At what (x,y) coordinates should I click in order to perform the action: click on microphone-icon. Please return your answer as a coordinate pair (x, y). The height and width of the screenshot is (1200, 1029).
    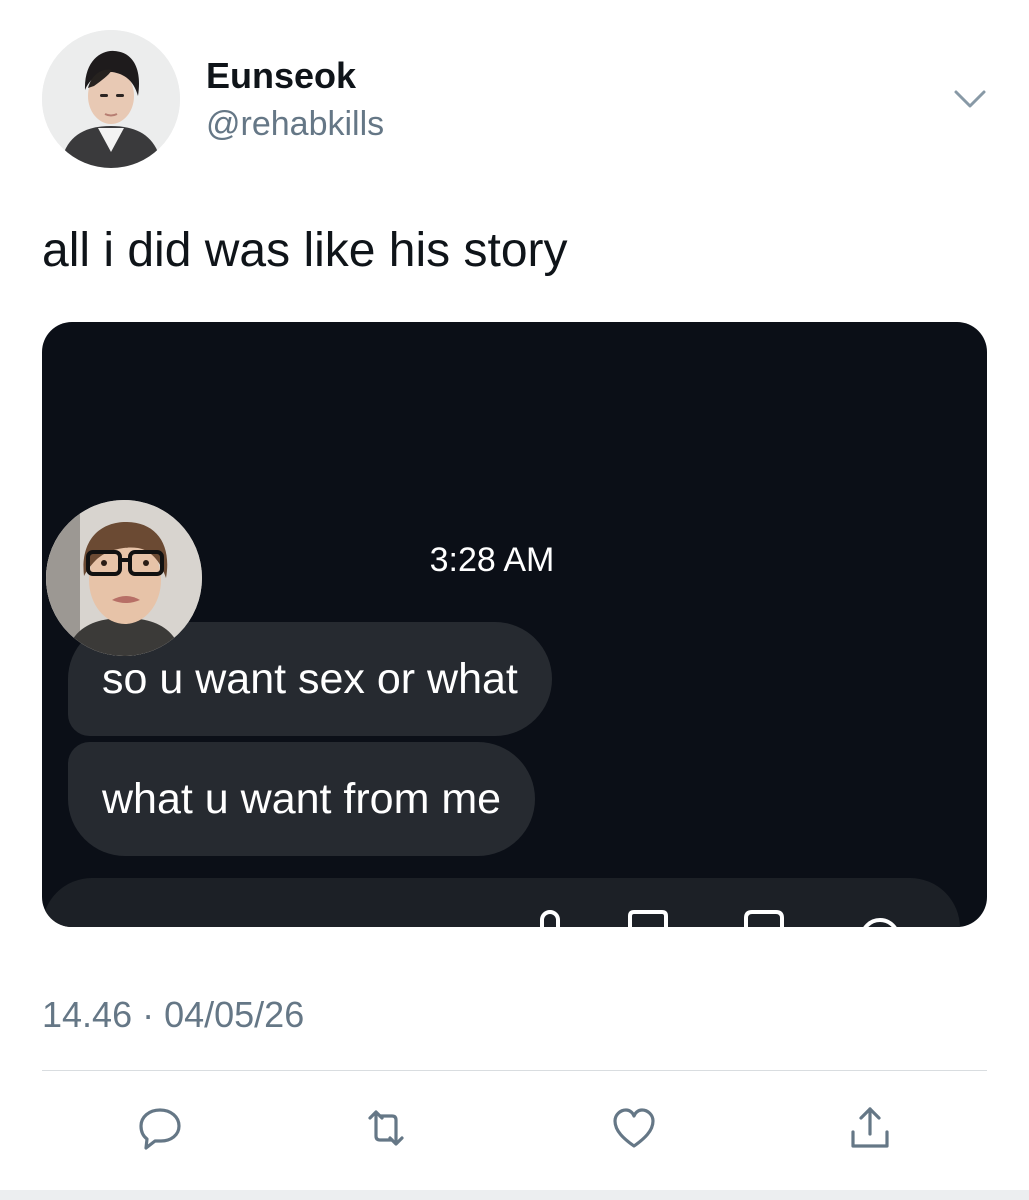
    Looking at the image, I should click on (550, 917).